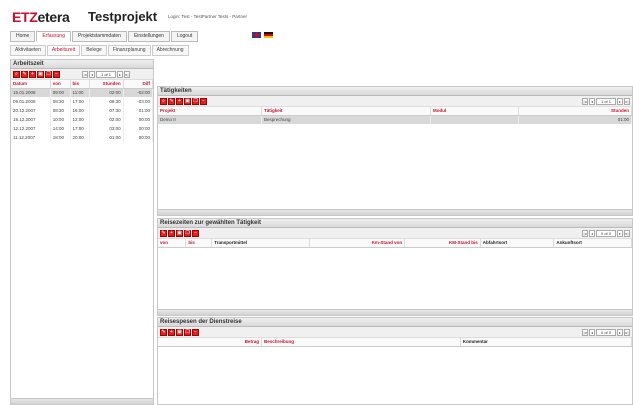 This screenshot has width=633, height=405. What do you see at coordinates (361, 342) in the screenshot?
I see `col-beschreibung: Beschreibung` at bounding box center [361, 342].